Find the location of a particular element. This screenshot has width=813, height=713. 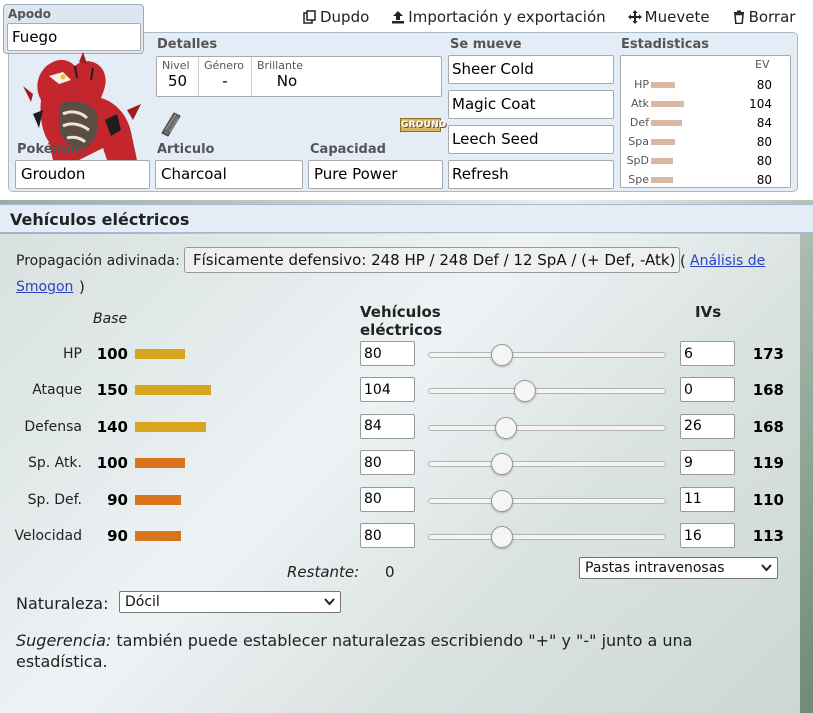

remaining-label: Restante: is located at coordinates (323, 572).